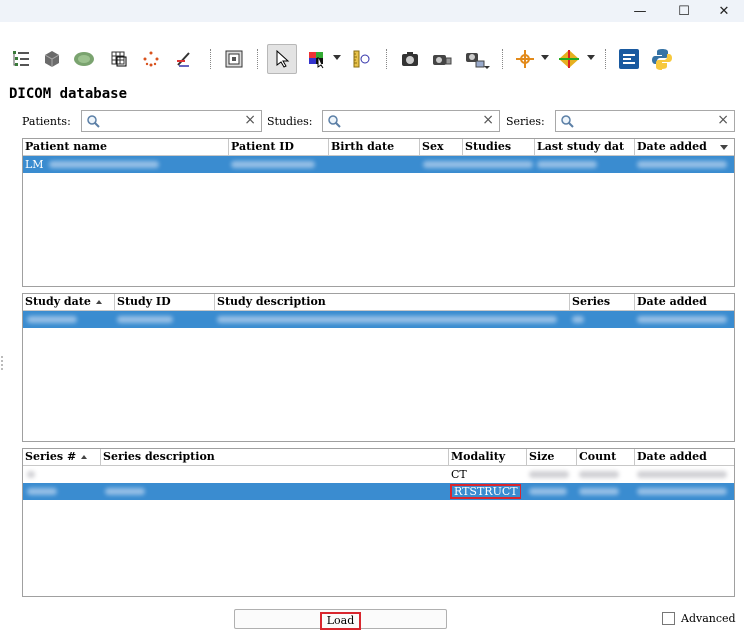 The width and height of the screenshot is (744, 641). Describe the element at coordinates (378, 474) in the screenshot. I see `table-row: CT` at that location.